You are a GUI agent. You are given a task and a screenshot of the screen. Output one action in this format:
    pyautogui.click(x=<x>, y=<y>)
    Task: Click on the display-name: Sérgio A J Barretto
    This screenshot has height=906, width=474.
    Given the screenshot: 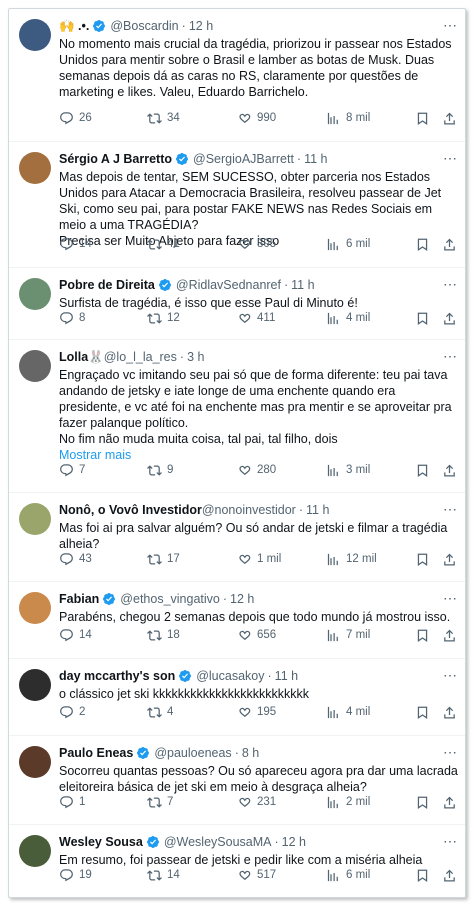 What is the action you would take?
    pyautogui.click(x=115, y=159)
    